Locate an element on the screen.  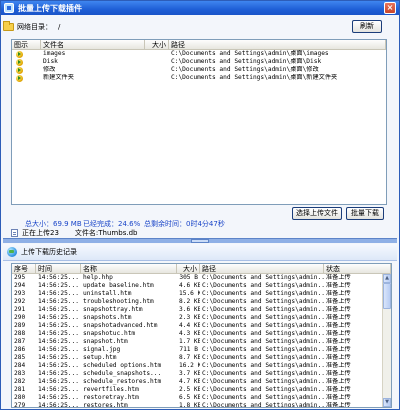
uploading-info: 正在上传23 文件名:Thumbs.db is located at coordinates (74, 233).